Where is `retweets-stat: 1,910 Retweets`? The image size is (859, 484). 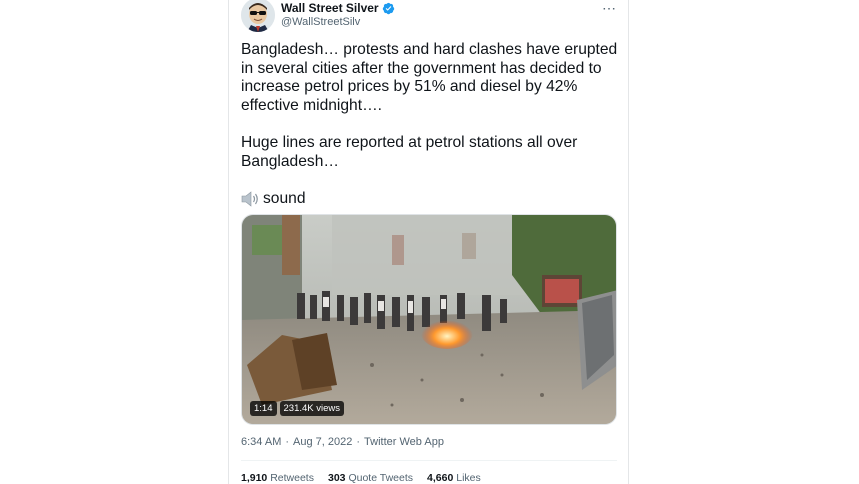 retweets-stat: 1,910 Retweets is located at coordinates (277, 478).